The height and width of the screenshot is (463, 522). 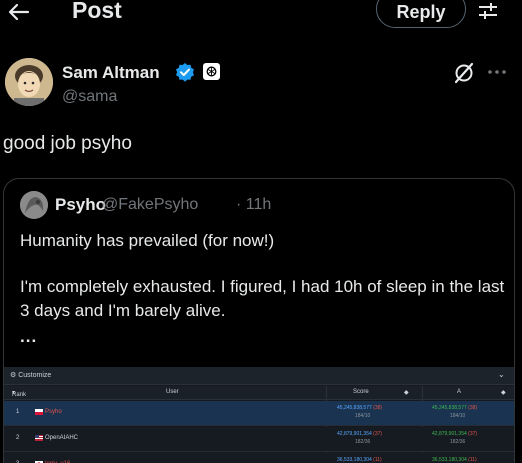 I want to click on col-score-sort: ◆, so click(x=406, y=393).